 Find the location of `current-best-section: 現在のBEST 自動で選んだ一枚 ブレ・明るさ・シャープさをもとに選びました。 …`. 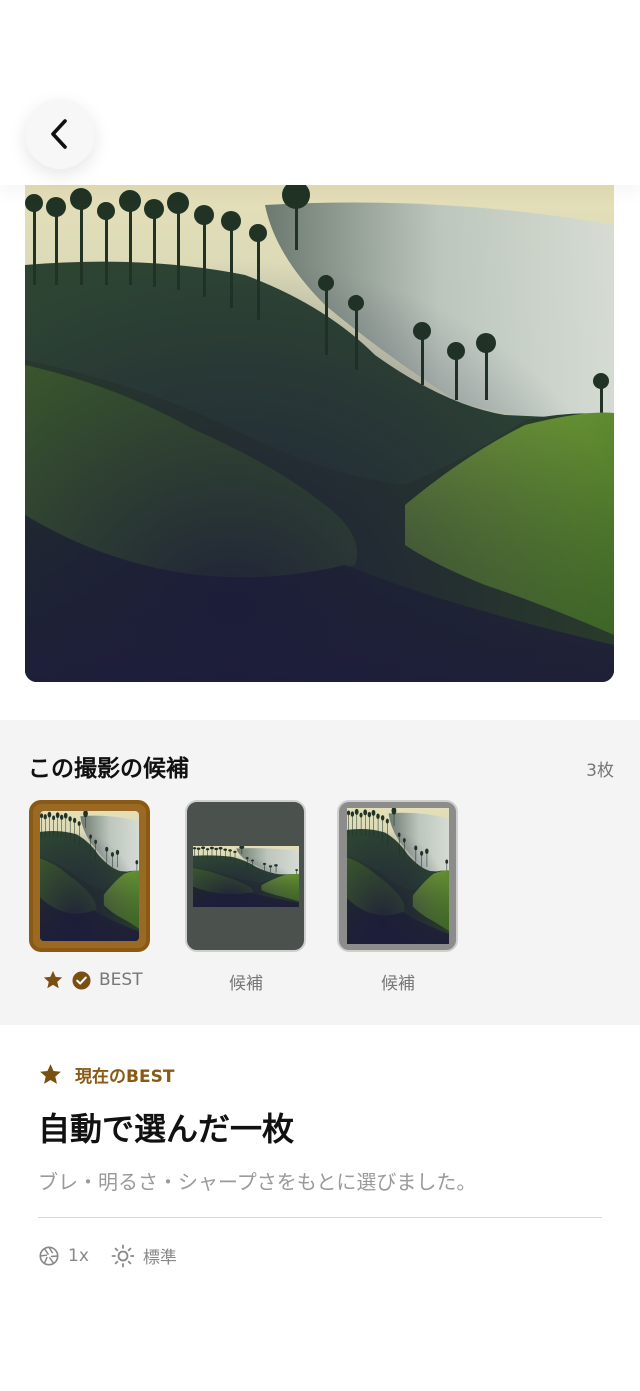

current-best-section: 現在のBEST 自動で選んだ一枚 ブレ・明るさ・シャープさをもとに選びました。 … is located at coordinates (320, 1165).